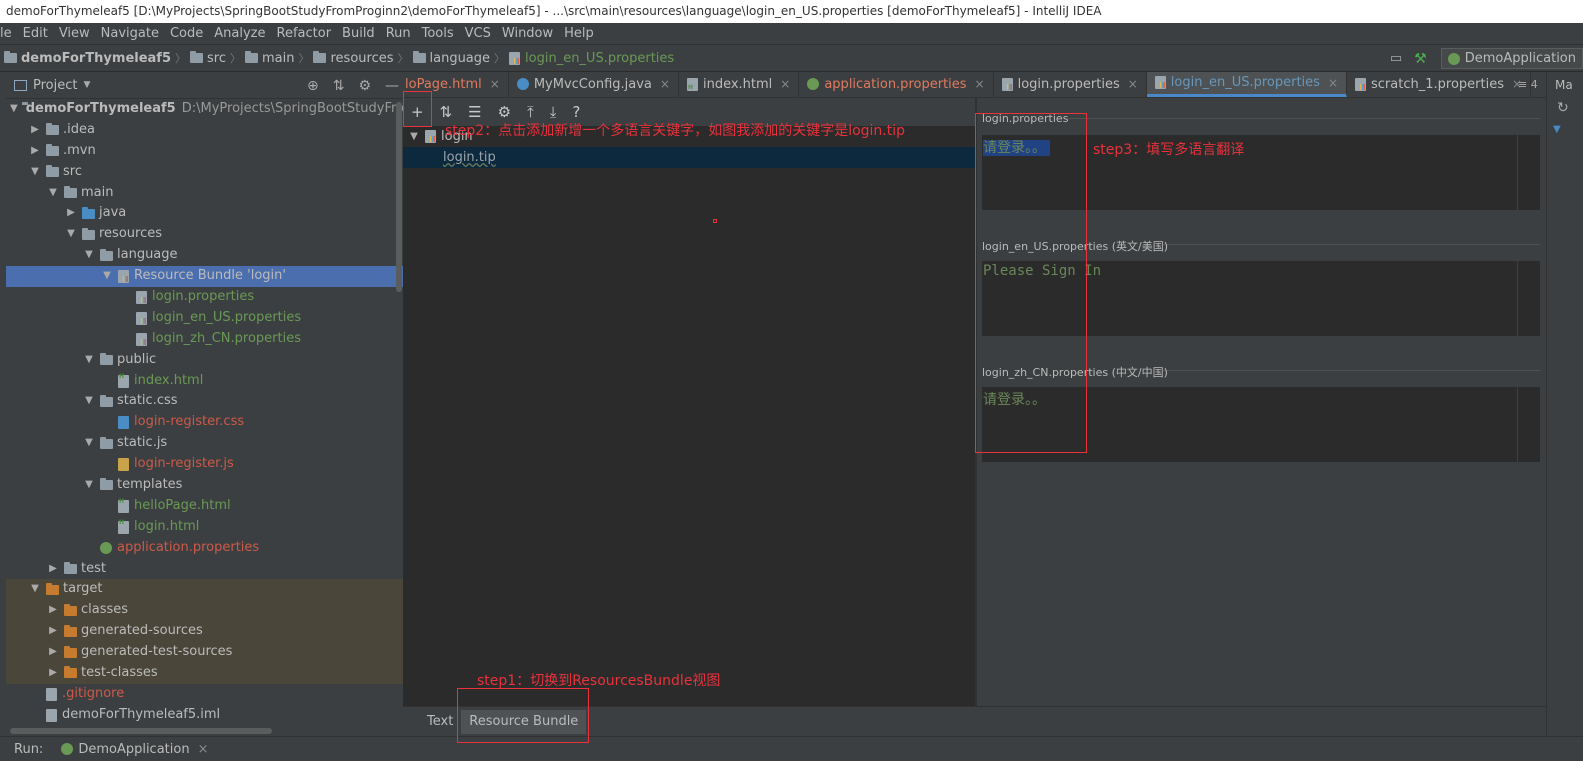  What do you see at coordinates (204, 318) in the screenshot?
I see `tree-node: login_en_US.properties` at bounding box center [204, 318].